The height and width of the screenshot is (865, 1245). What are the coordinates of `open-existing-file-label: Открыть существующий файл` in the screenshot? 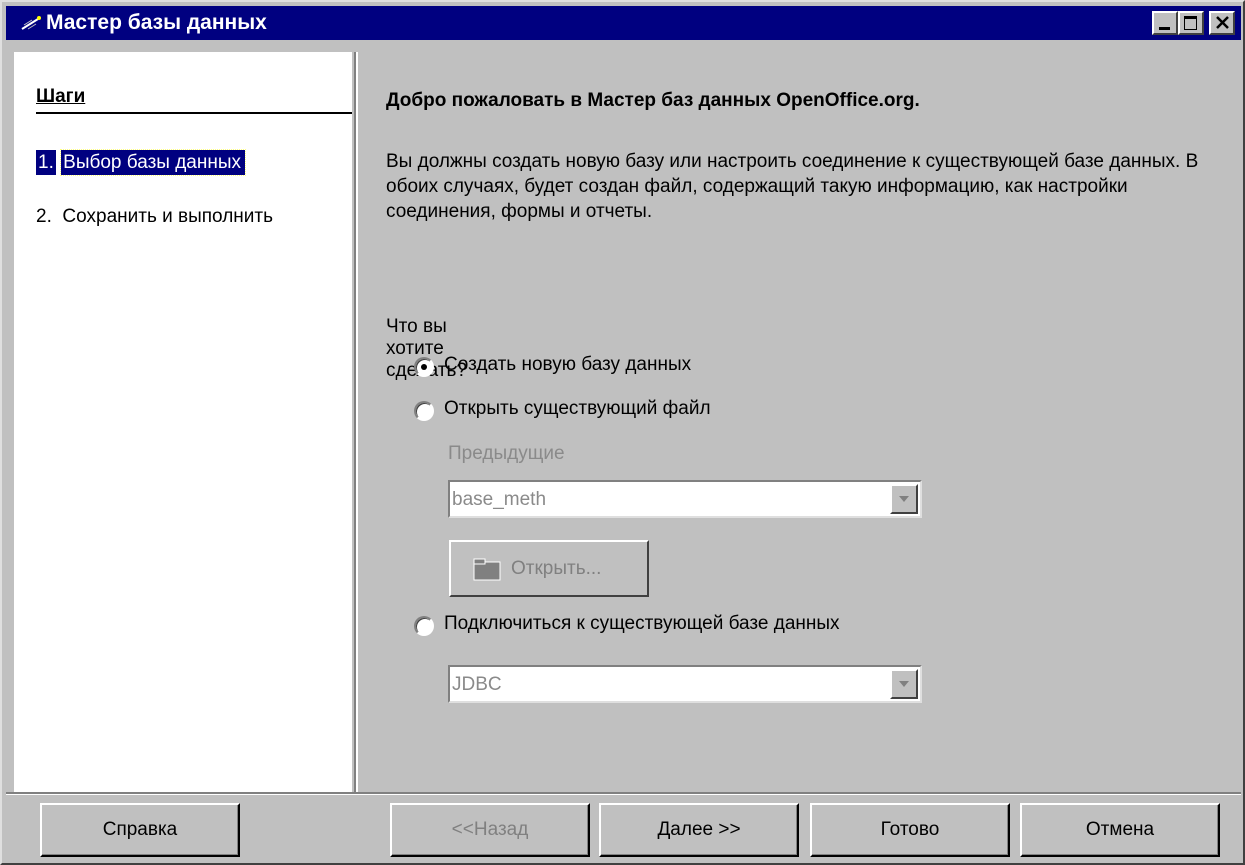 It's located at (577, 409).